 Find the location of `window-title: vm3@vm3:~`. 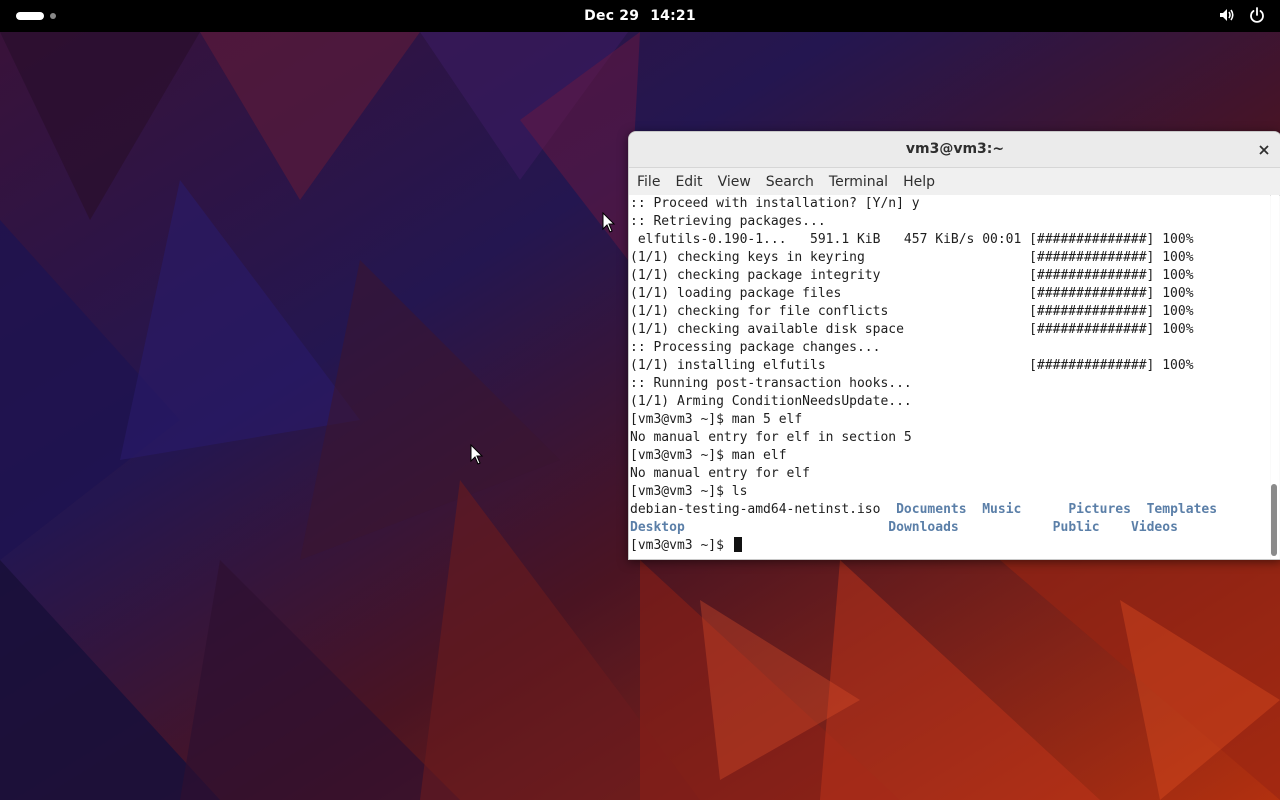

window-title: vm3@vm3:~ is located at coordinates (955, 149).